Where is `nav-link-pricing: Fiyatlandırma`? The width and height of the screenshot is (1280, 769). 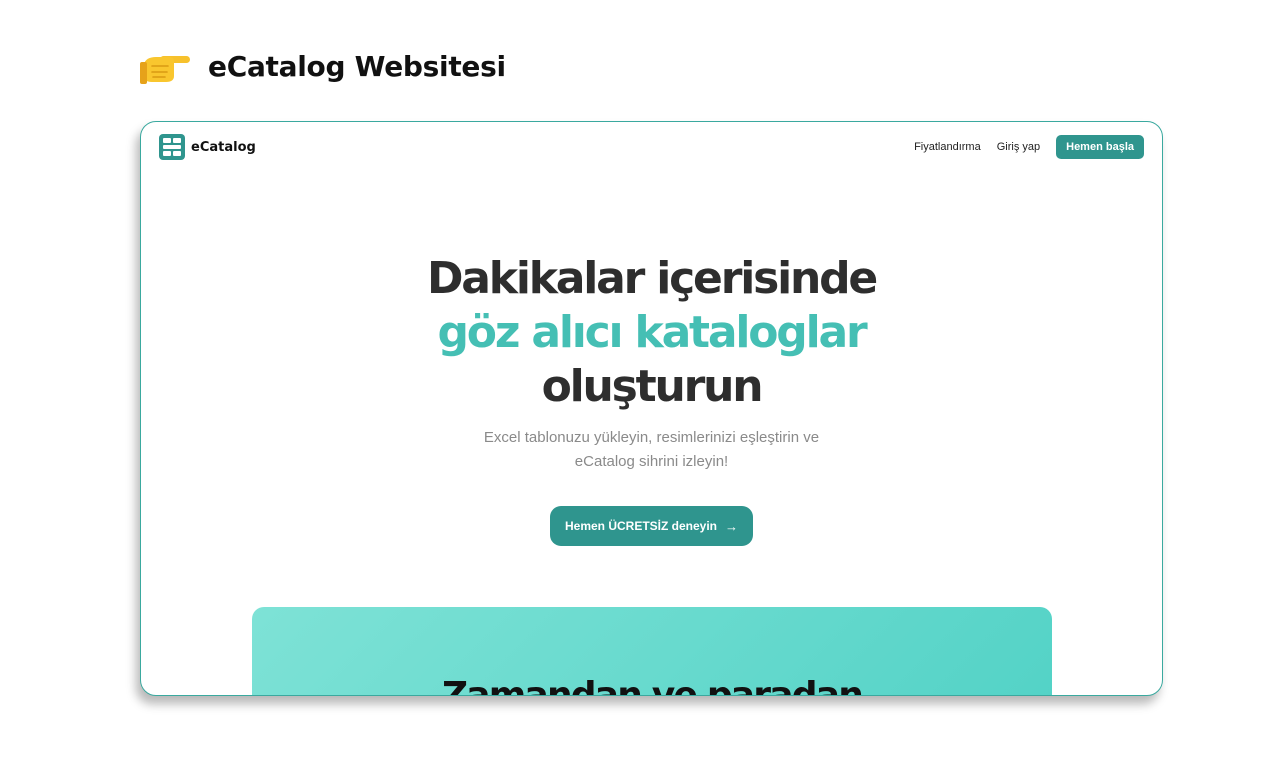
nav-link-pricing: Fiyatlandırma is located at coordinates (947, 147).